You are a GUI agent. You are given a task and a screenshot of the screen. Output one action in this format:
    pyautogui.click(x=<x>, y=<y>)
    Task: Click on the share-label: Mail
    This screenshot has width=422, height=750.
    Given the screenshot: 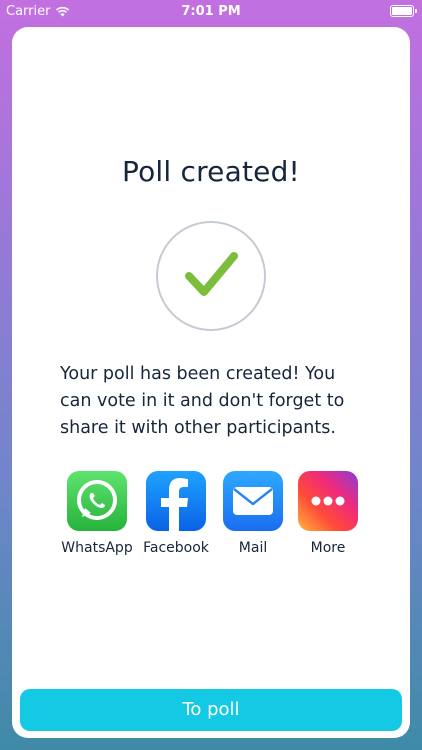 What is the action you would take?
    pyautogui.click(x=253, y=548)
    